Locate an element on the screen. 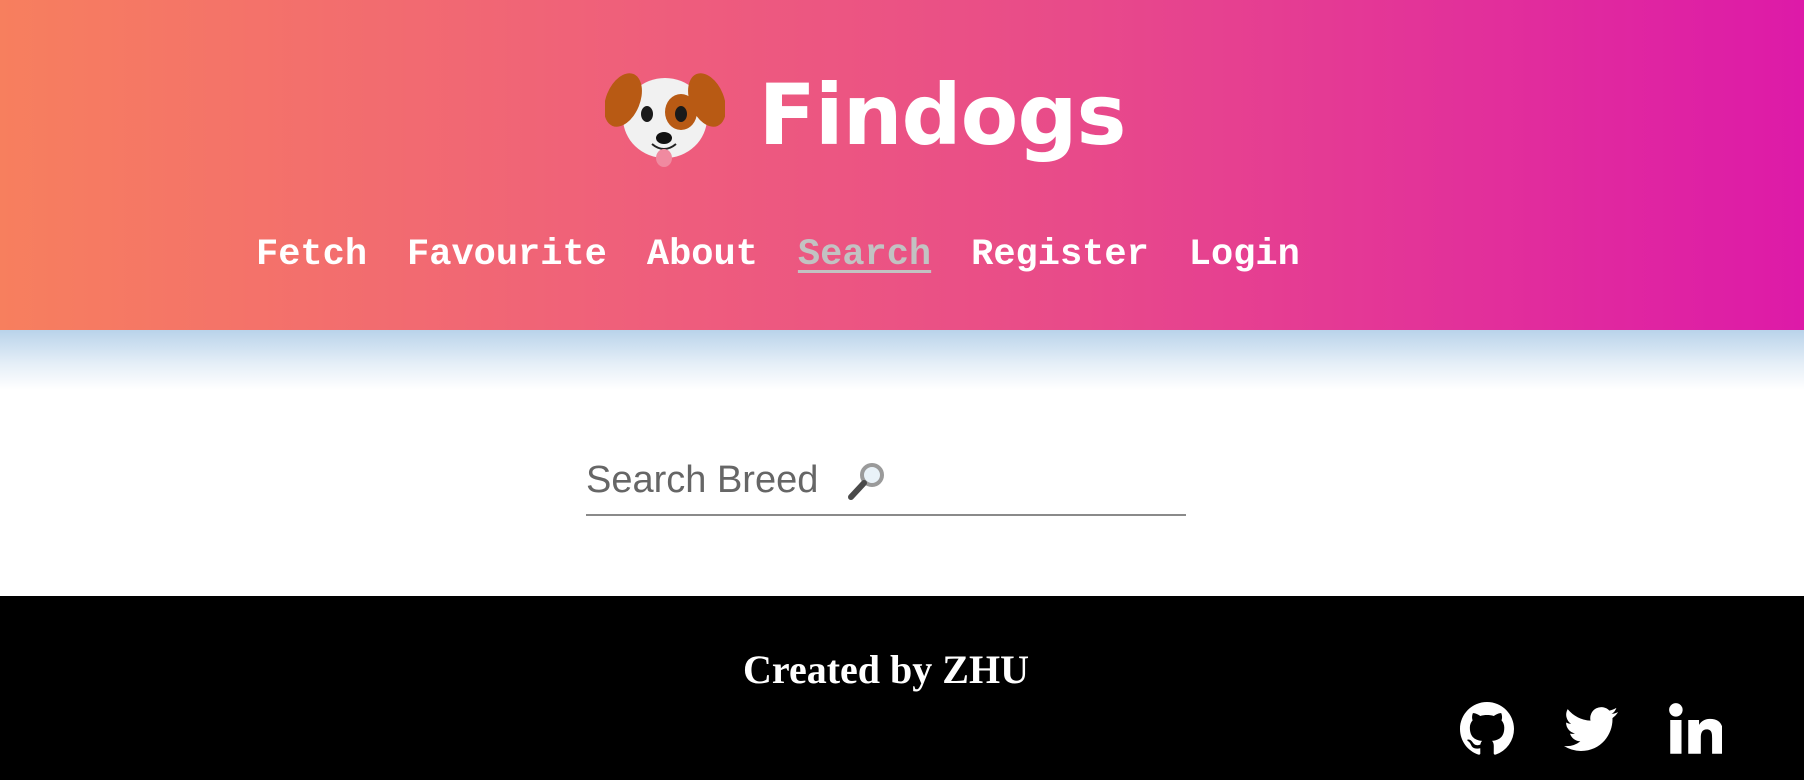 The image size is (1804, 780). nav-register: Register is located at coordinates (1060, 255).